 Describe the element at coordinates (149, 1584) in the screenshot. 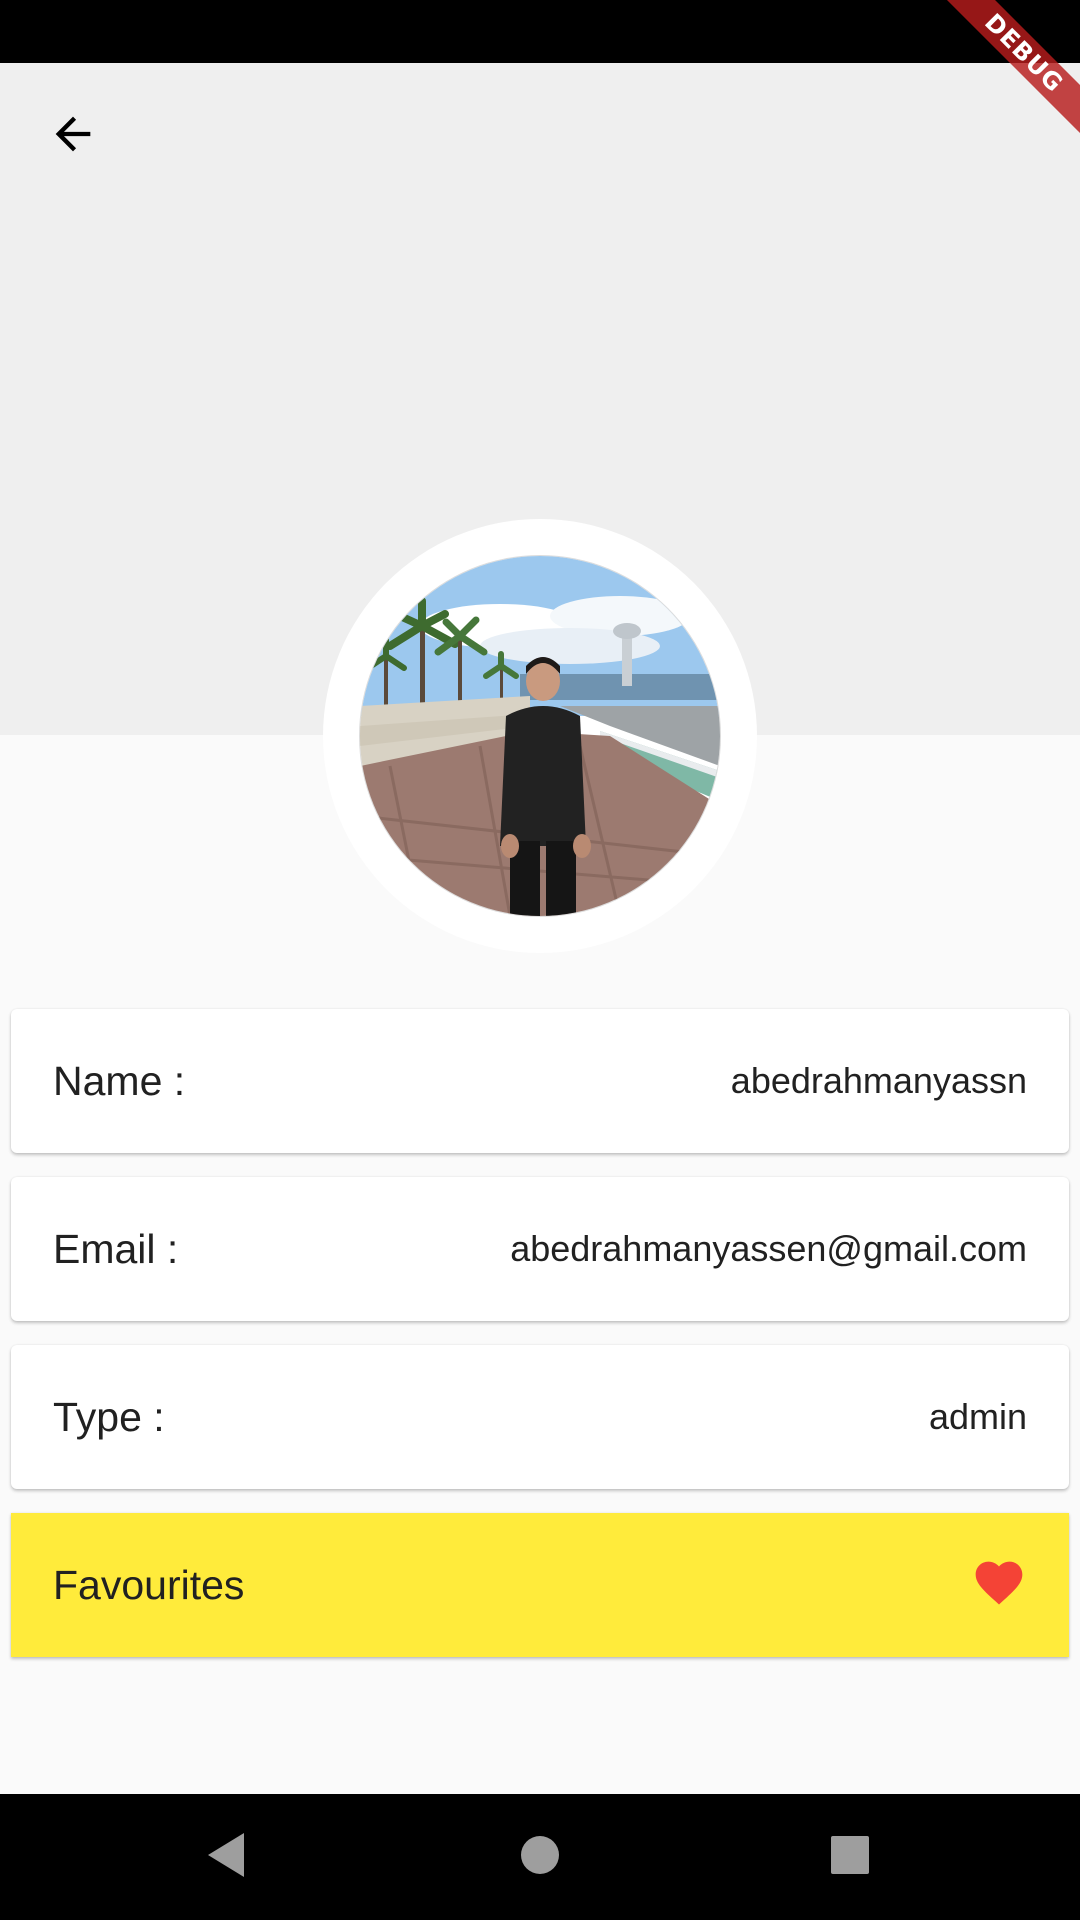

I see `favourites-label: Favourites` at that location.